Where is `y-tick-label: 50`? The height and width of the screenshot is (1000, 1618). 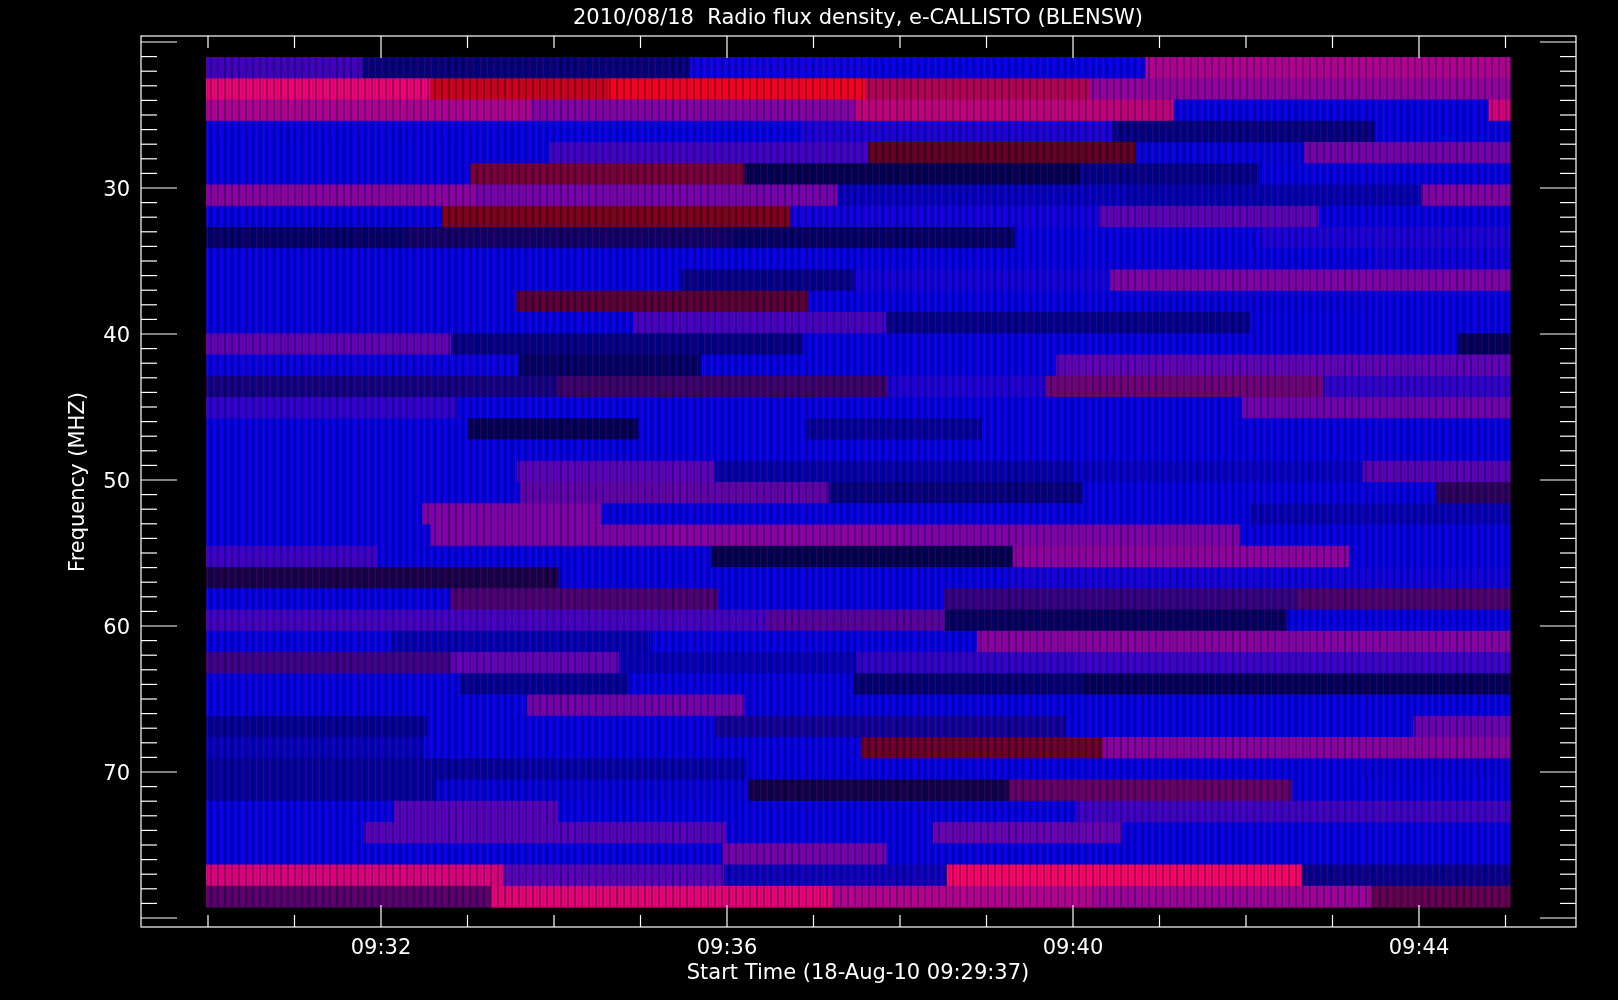 y-tick-label: 50 is located at coordinates (116, 481).